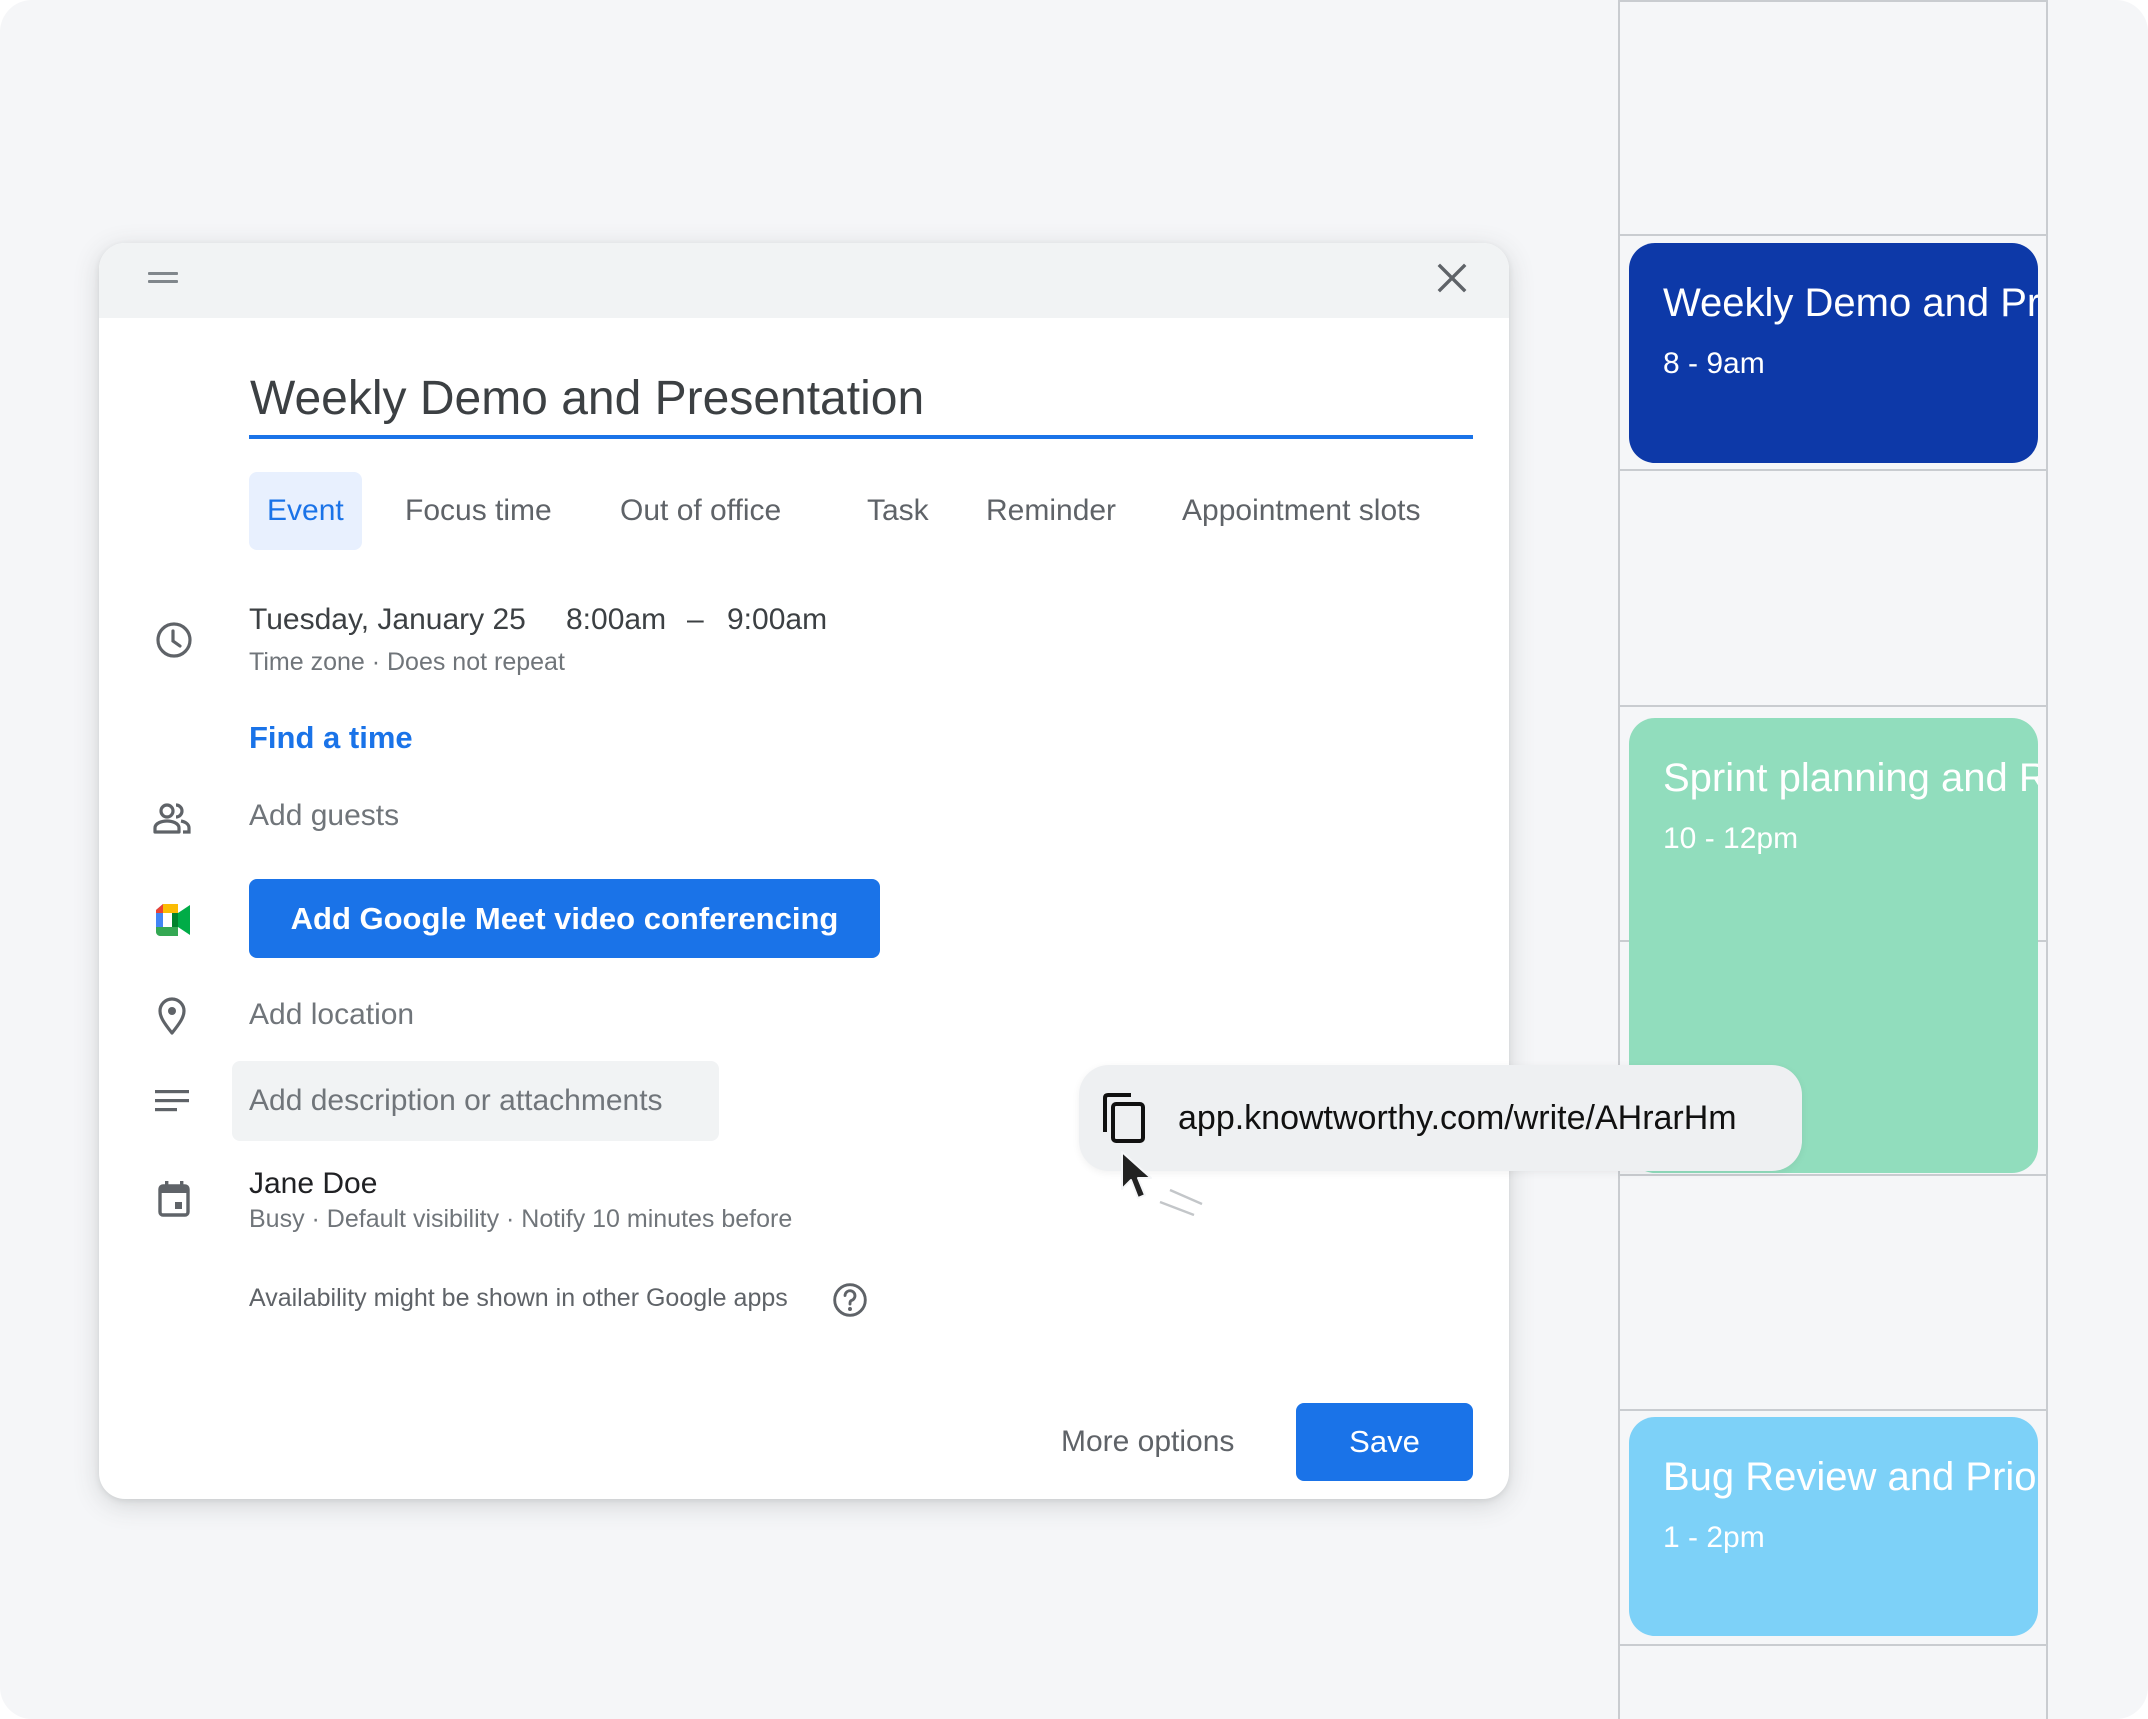 The image size is (2148, 1719). I want to click on add-description-input: Add description or attachments, so click(475, 1101).